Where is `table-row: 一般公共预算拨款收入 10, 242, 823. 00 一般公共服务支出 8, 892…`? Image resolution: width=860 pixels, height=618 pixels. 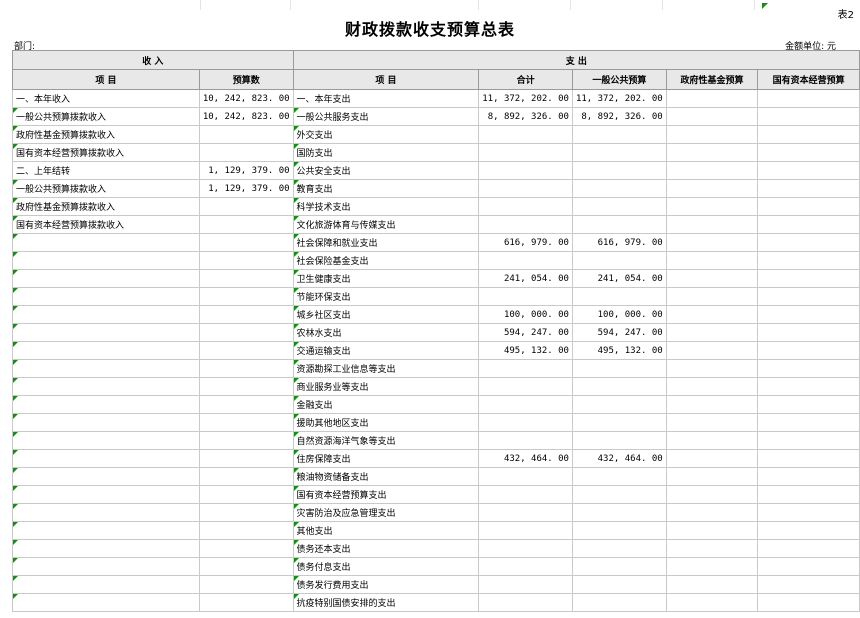
table-row: 一般公共预算拨款收入 10, 242, 823. 00 一般公共服务支出 8, 892… is located at coordinates (436, 116).